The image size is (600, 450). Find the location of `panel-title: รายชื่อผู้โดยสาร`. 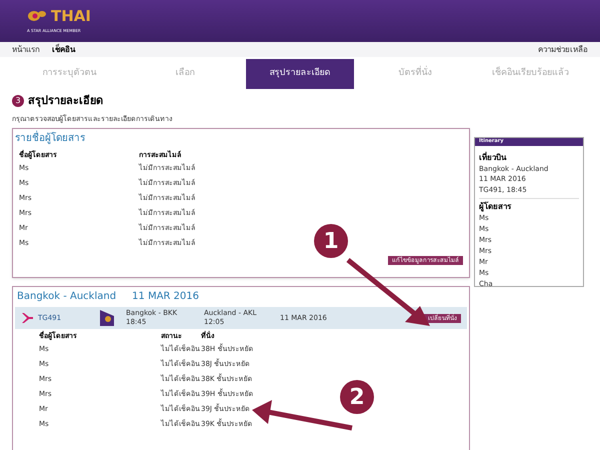

panel-title: รายชื่อผู้โดยสาร is located at coordinates (241, 138).